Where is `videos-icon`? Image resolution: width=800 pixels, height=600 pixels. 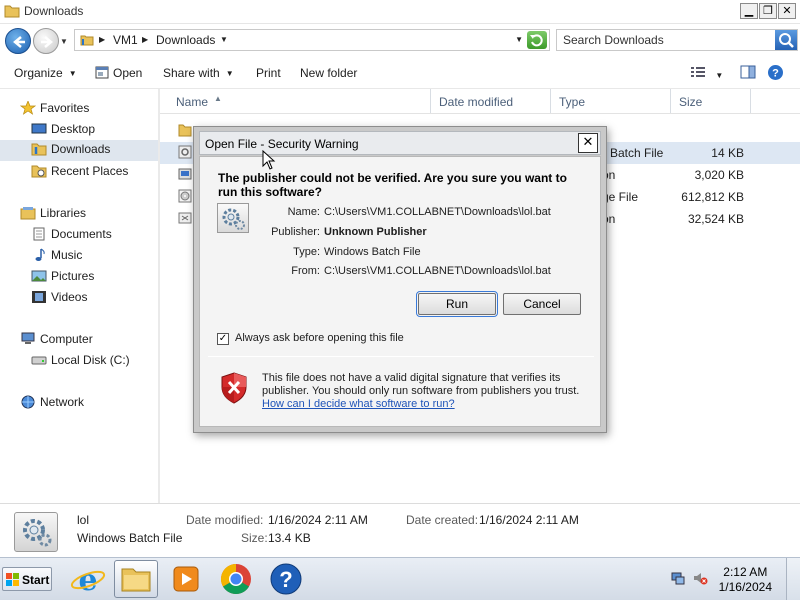
videos-icon is located at coordinates (39, 297).